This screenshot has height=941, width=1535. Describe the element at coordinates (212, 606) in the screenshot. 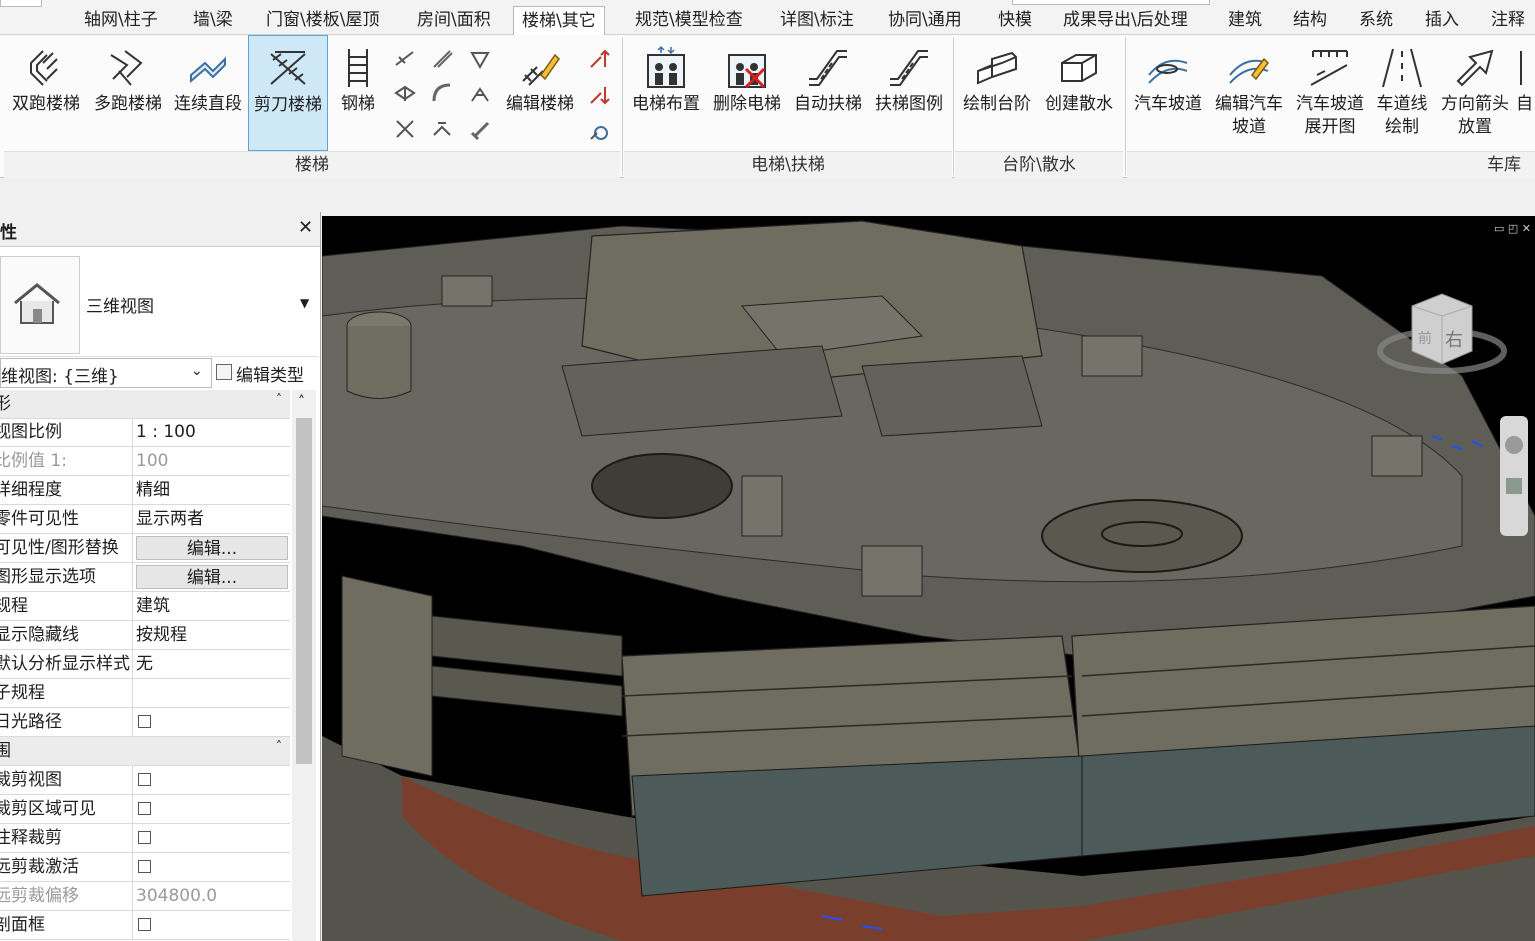

I see `prop-value: 建筑` at that location.